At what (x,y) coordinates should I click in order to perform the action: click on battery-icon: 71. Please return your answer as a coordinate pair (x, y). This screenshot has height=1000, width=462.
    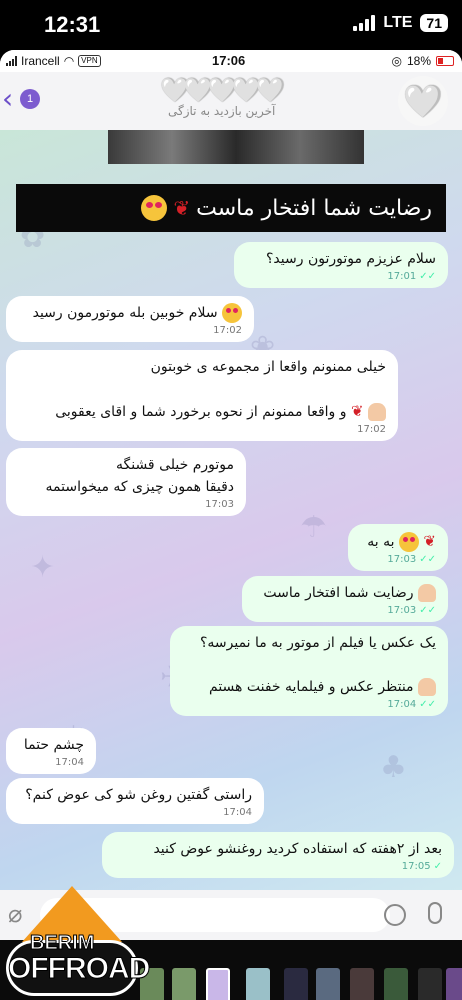
    Looking at the image, I should click on (434, 23).